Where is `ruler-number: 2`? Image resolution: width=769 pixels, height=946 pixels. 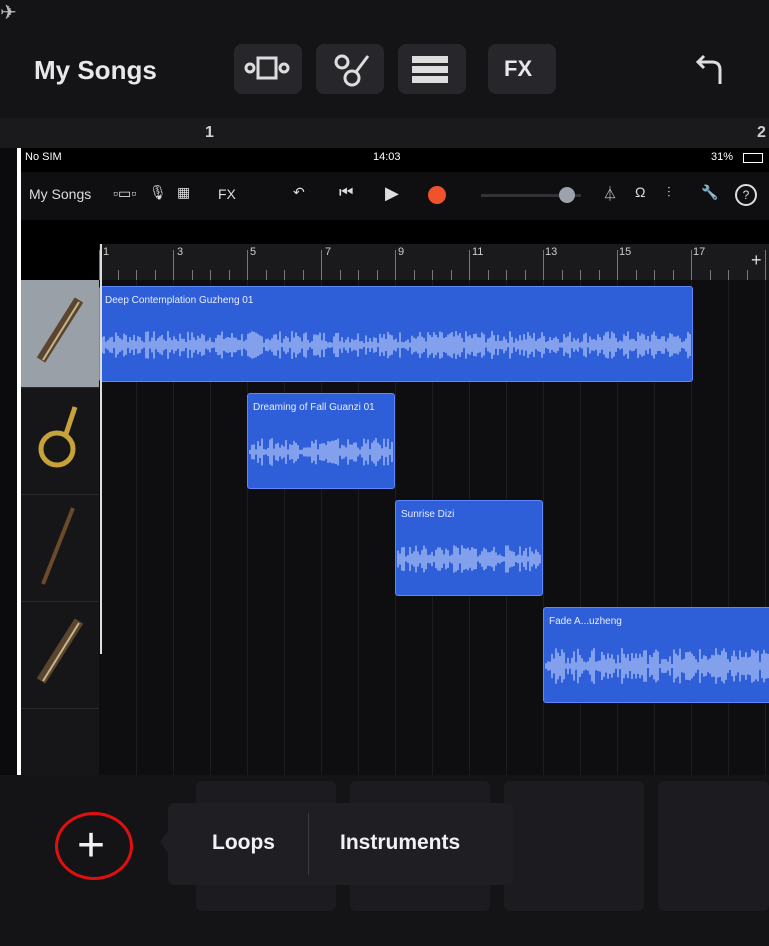
ruler-number: 2 is located at coordinates (761, 132).